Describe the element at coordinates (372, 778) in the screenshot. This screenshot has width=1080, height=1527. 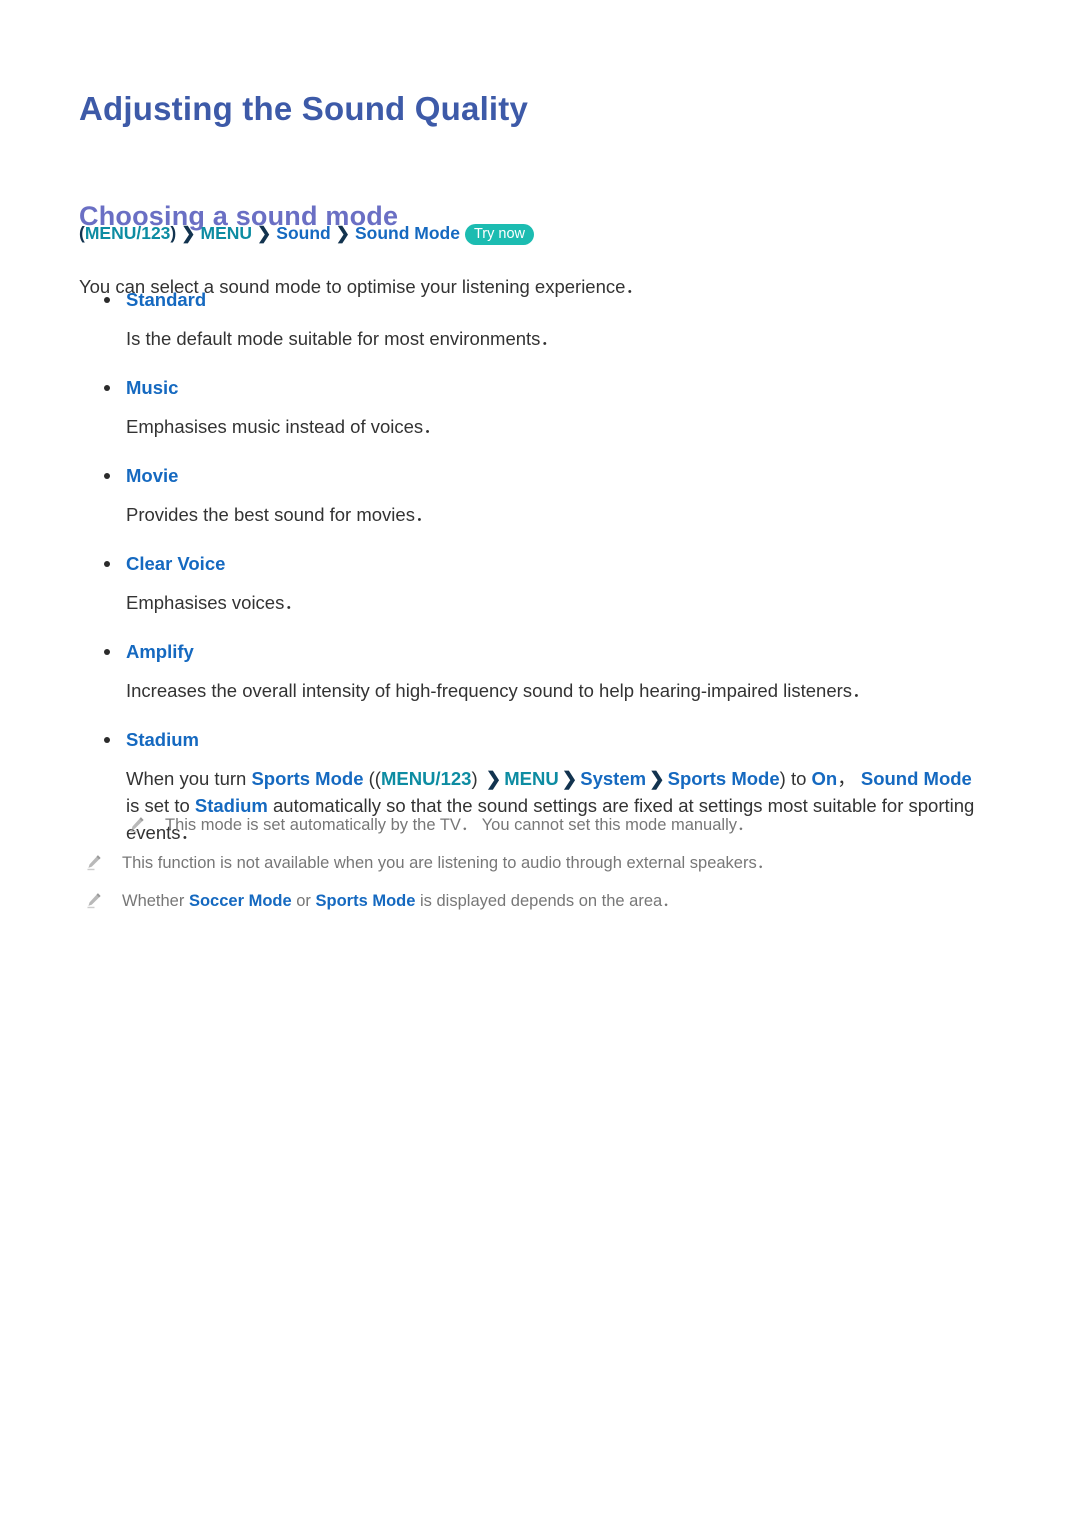
I see `text-fragment: ((` at that location.